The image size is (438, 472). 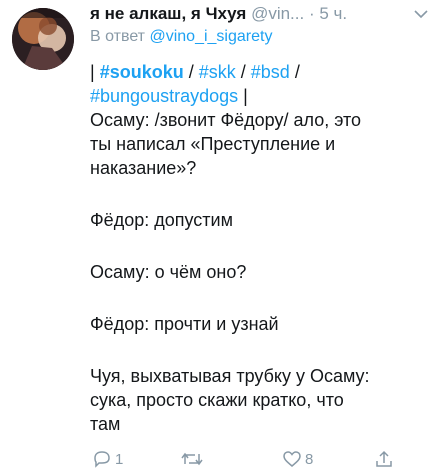 I want to click on share-button, so click(x=384, y=459).